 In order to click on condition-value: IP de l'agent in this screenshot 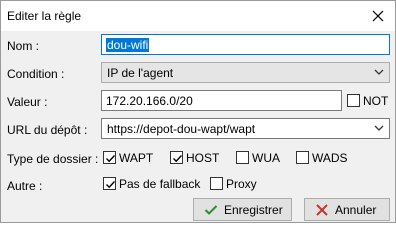, I will do `click(140, 73)`.